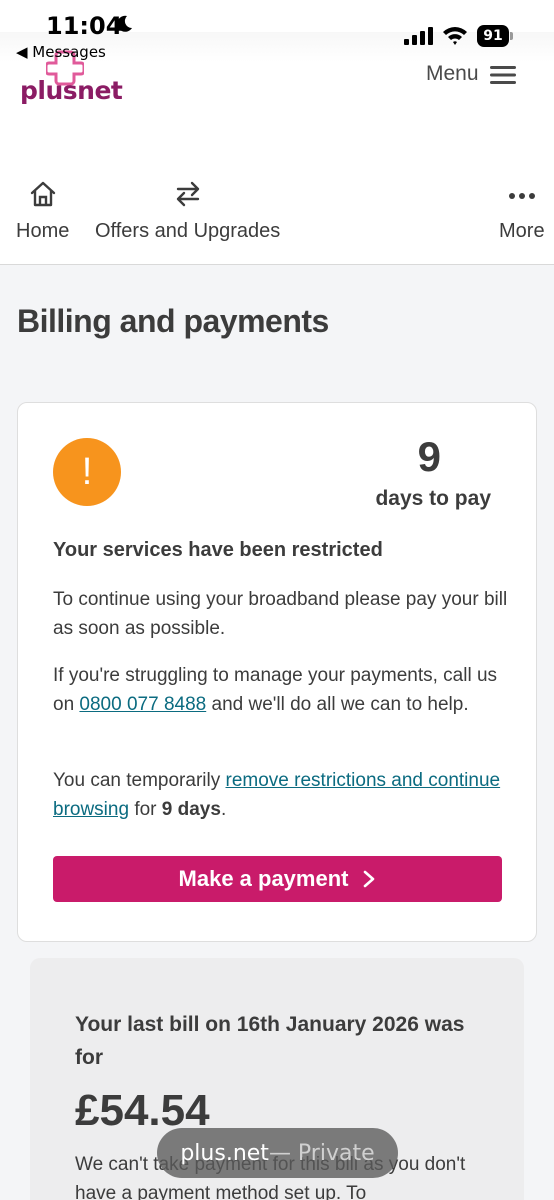 The width and height of the screenshot is (554, 1200). Describe the element at coordinates (521, 196) in the screenshot. I see `more-dots-icon` at that location.